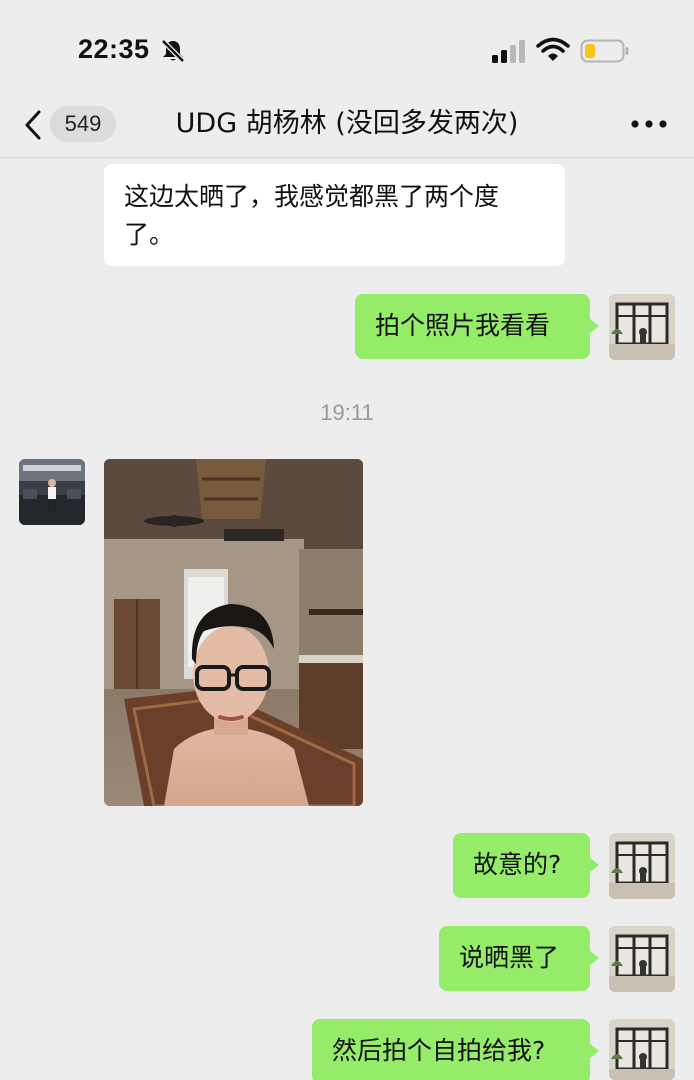 This screenshot has width=694, height=1080. I want to click on outgoing-message-bubble: 说晒黑了, so click(519, 958).